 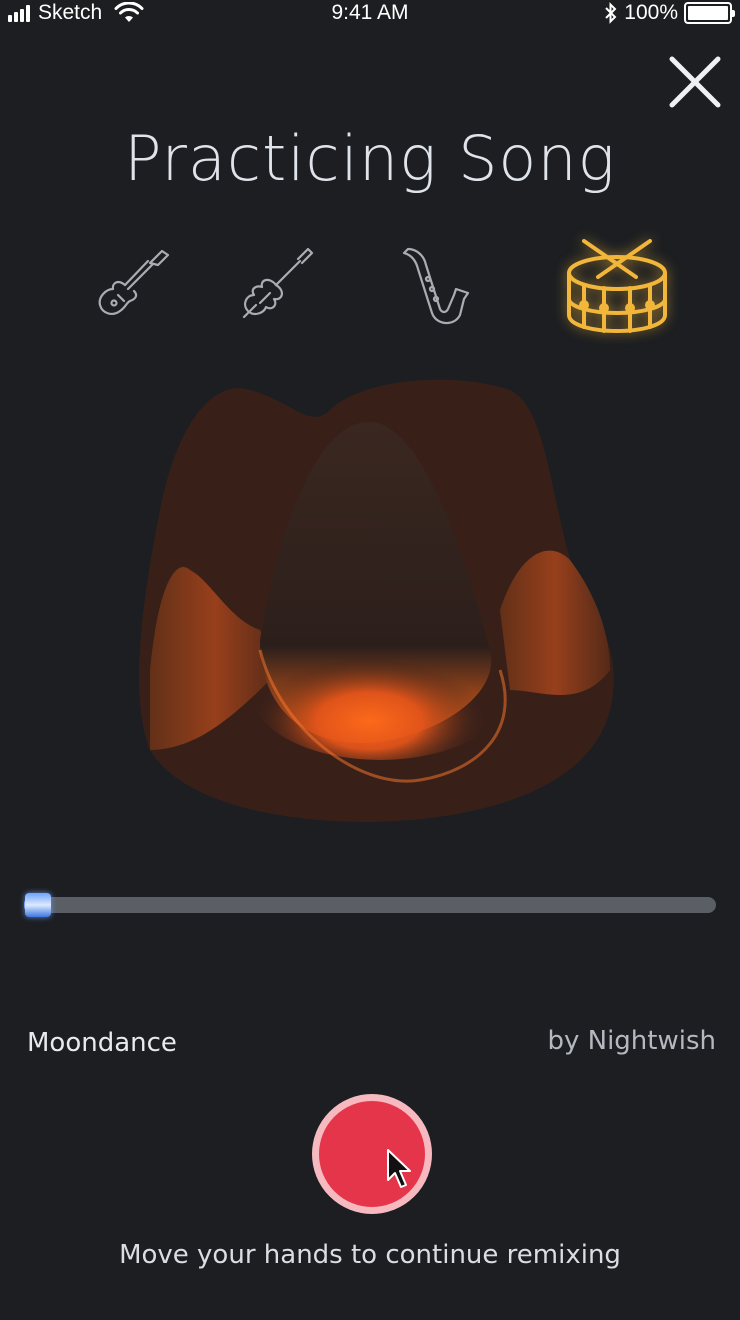 I want to click on status-bar: Sketch 9:41 AM 100%, so click(x=370, y=15).